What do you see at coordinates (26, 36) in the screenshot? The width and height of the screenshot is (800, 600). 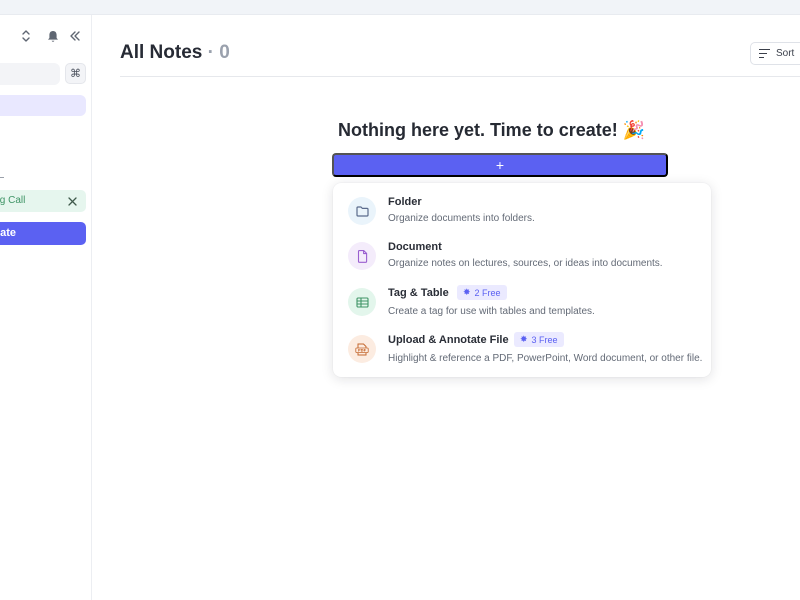 I see `chevron-updown-icon` at bounding box center [26, 36].